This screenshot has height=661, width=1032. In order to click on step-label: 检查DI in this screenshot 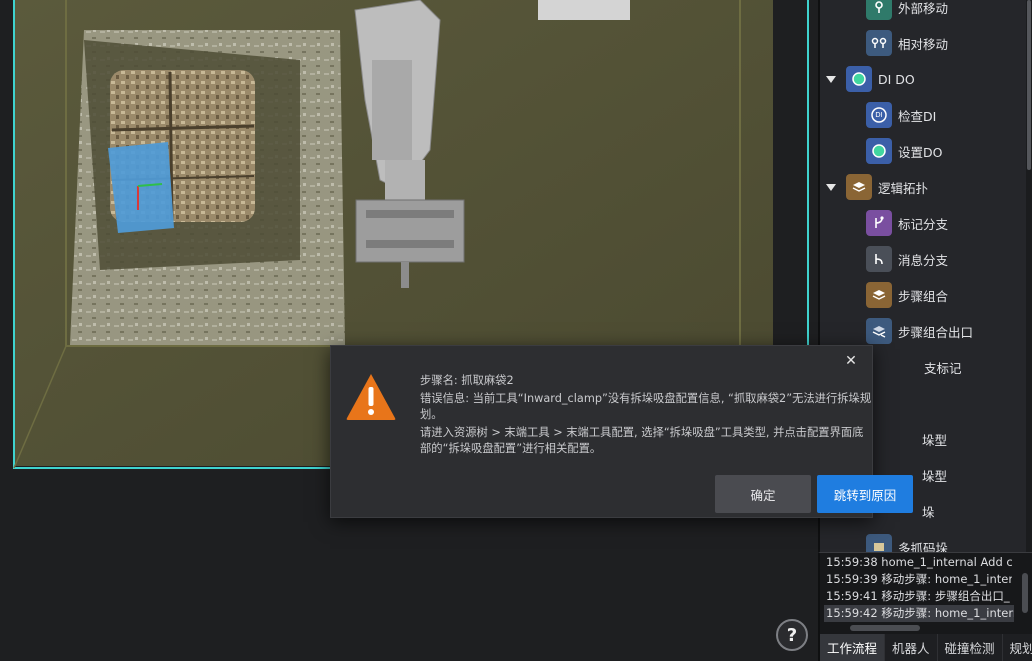, I will do `click(917, 116)`.